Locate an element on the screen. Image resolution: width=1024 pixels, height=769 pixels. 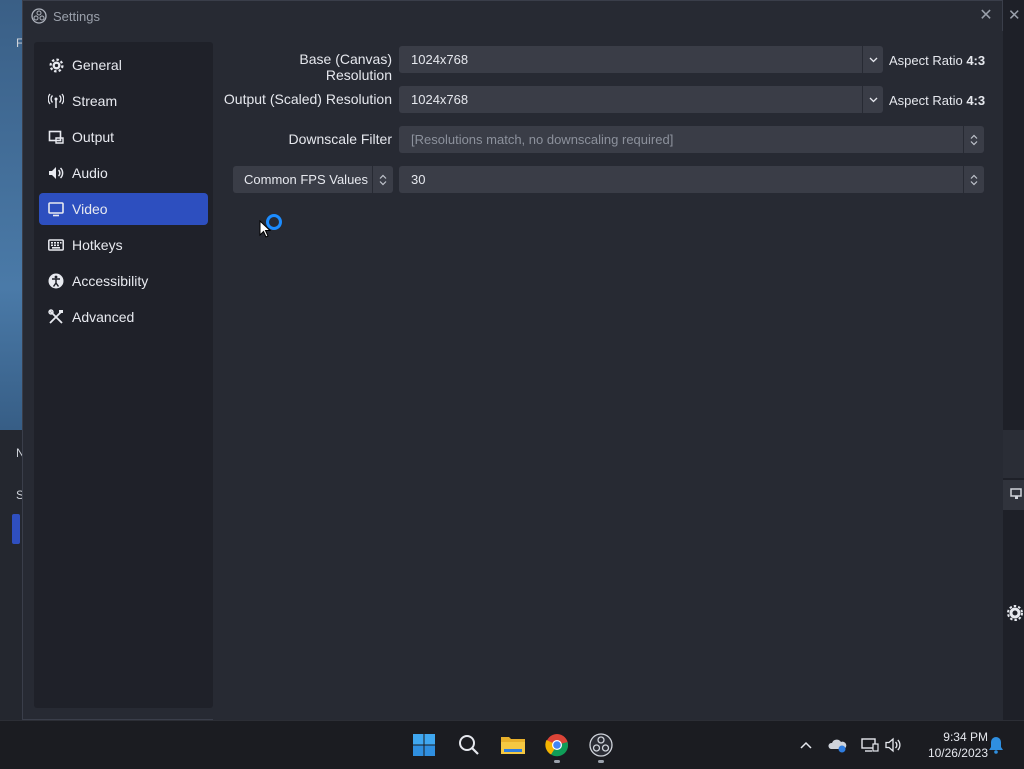
output-resolution-label: Output (Scaled) Resolution is located at coordinates (307, 99).